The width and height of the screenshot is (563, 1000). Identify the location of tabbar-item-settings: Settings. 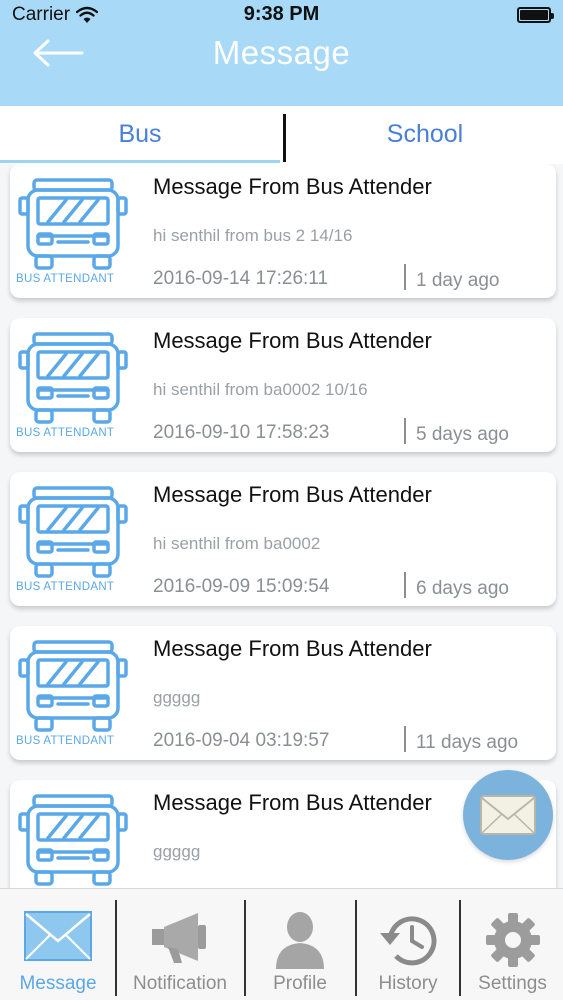
(512, 944).